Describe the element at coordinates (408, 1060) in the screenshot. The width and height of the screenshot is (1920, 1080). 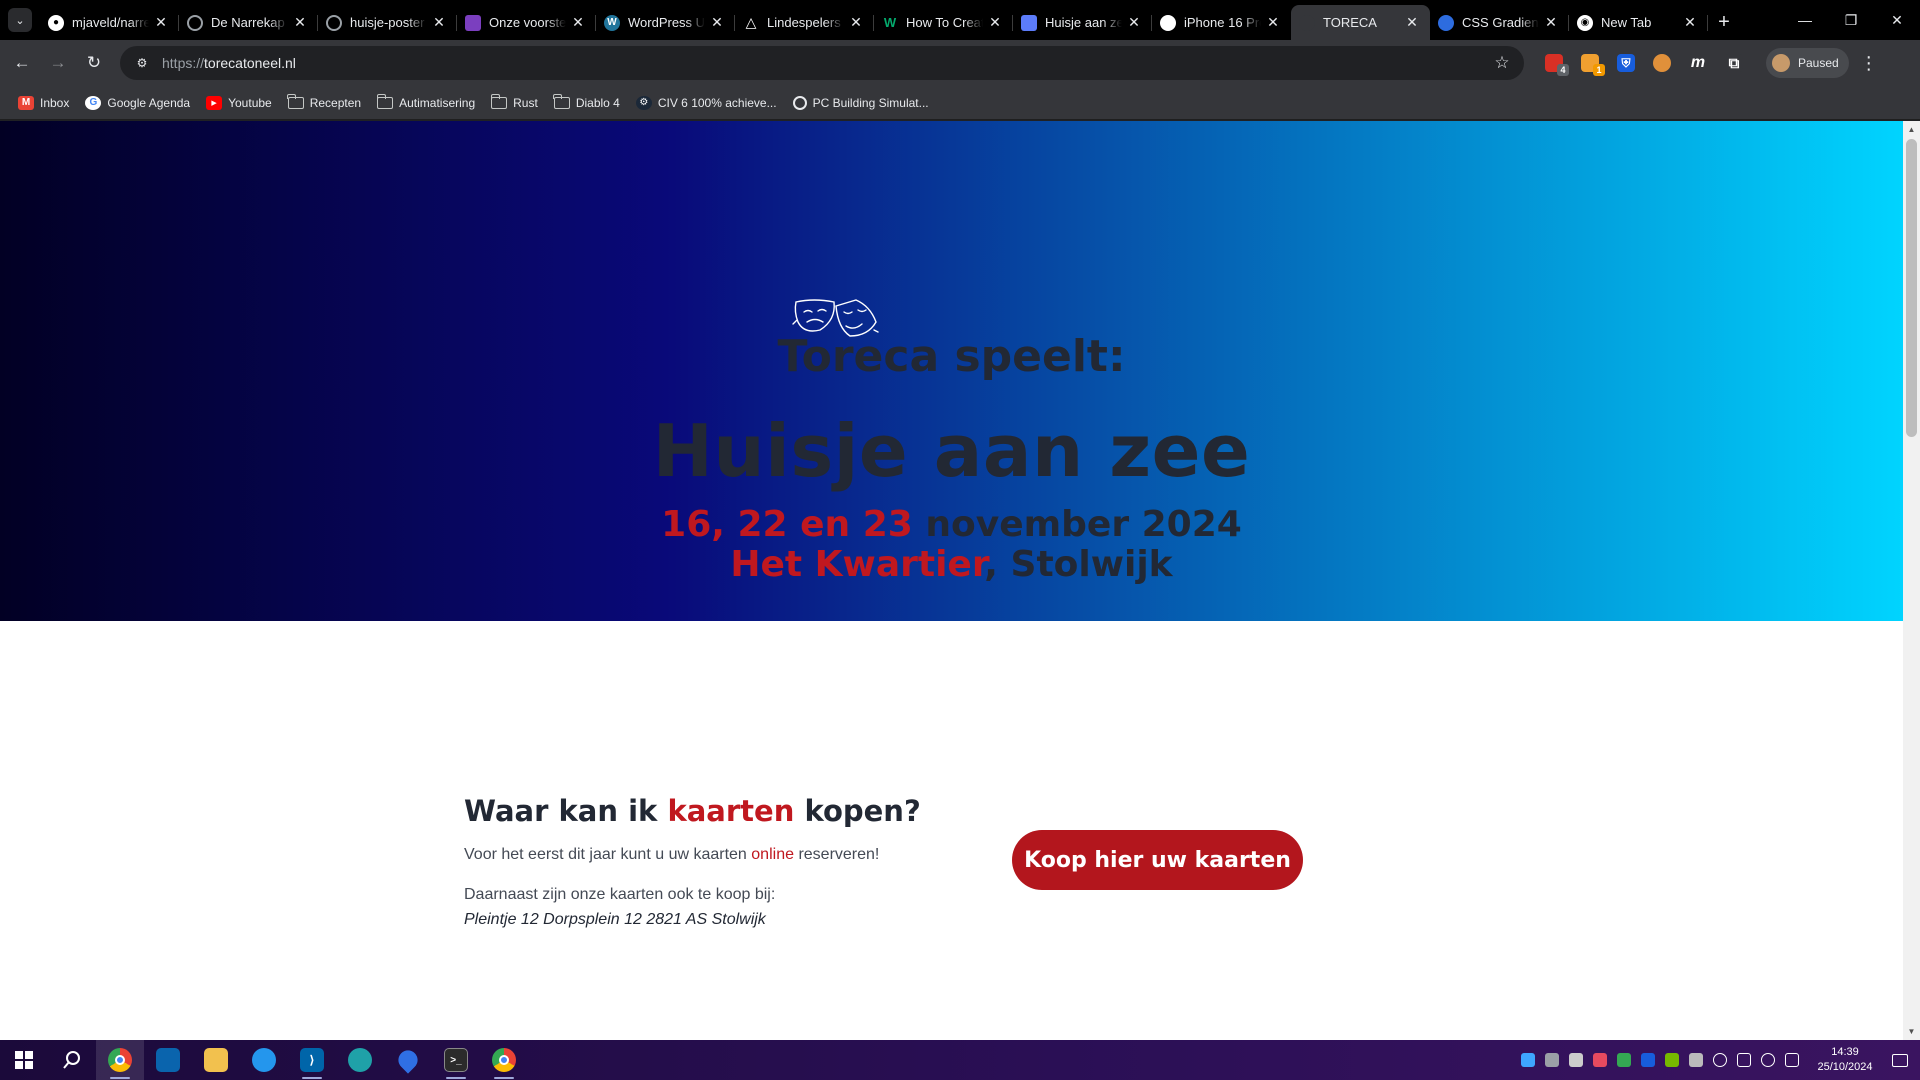
I see `taskbar-maps` at that location.